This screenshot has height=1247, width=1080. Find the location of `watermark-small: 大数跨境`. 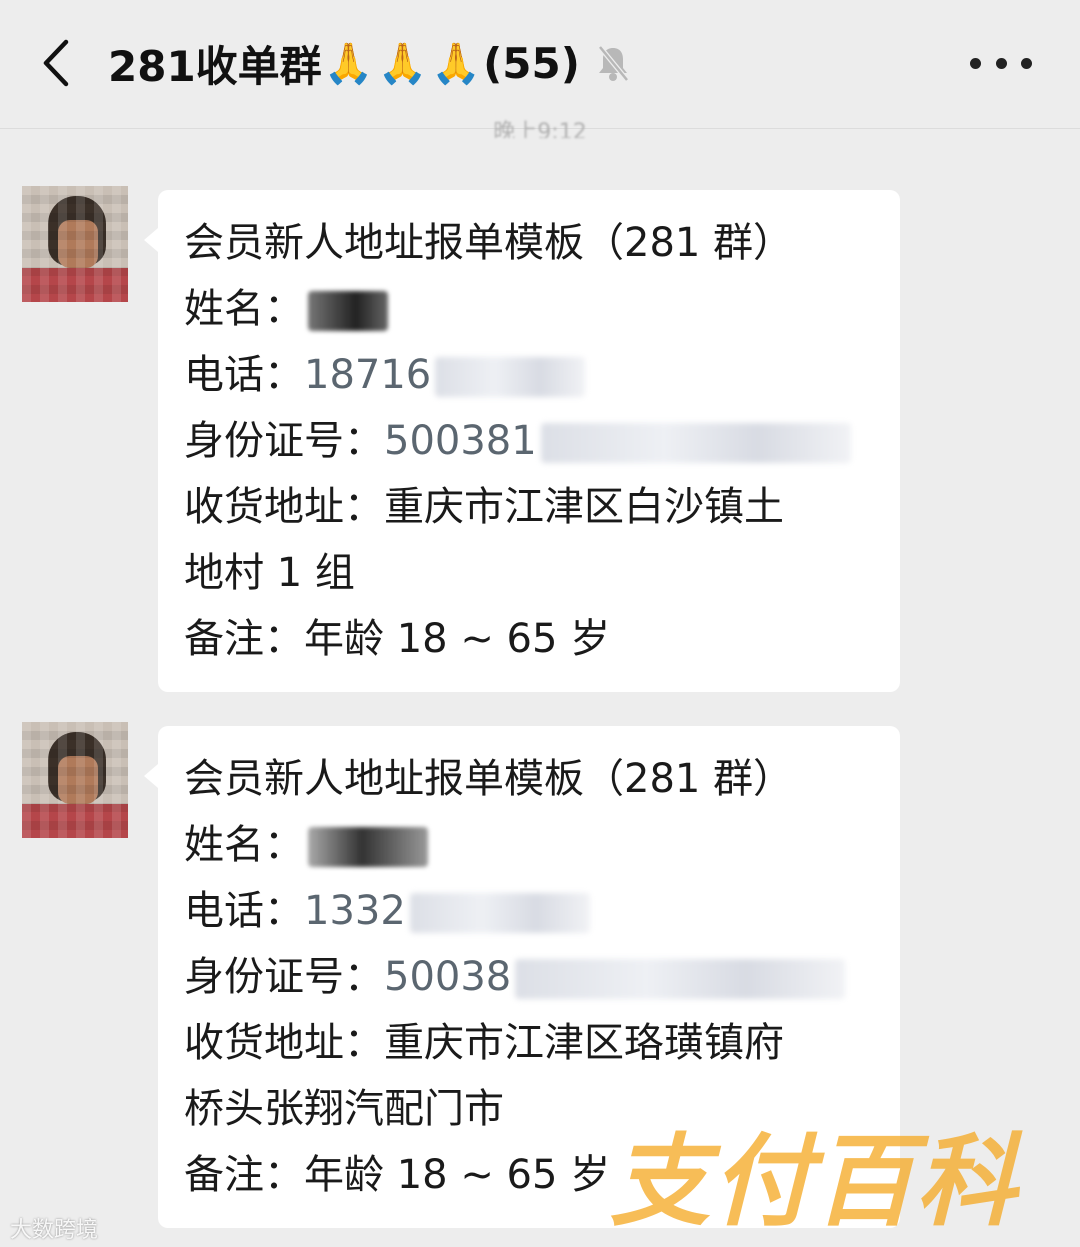

watermark-small: 大数跨境 is located at coordinates (54, 1230).